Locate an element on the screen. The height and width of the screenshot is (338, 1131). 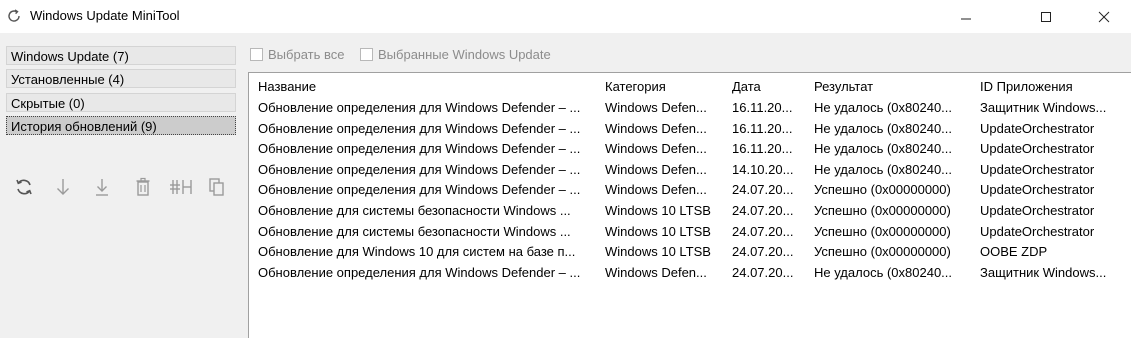
download-arrow-icon is located at coordinates (63, 187).